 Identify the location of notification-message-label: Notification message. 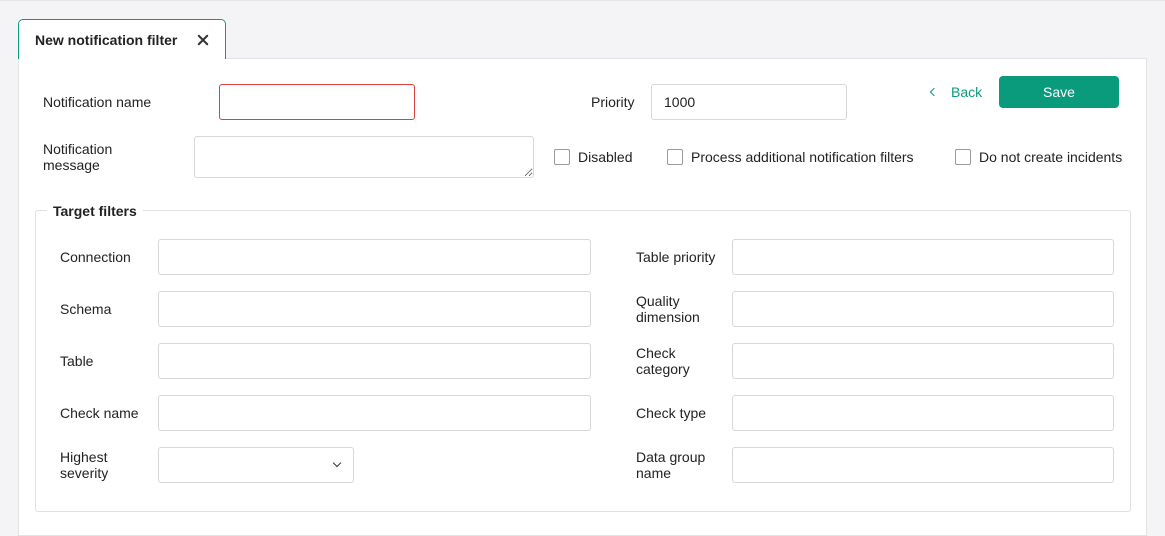
(77, 157).